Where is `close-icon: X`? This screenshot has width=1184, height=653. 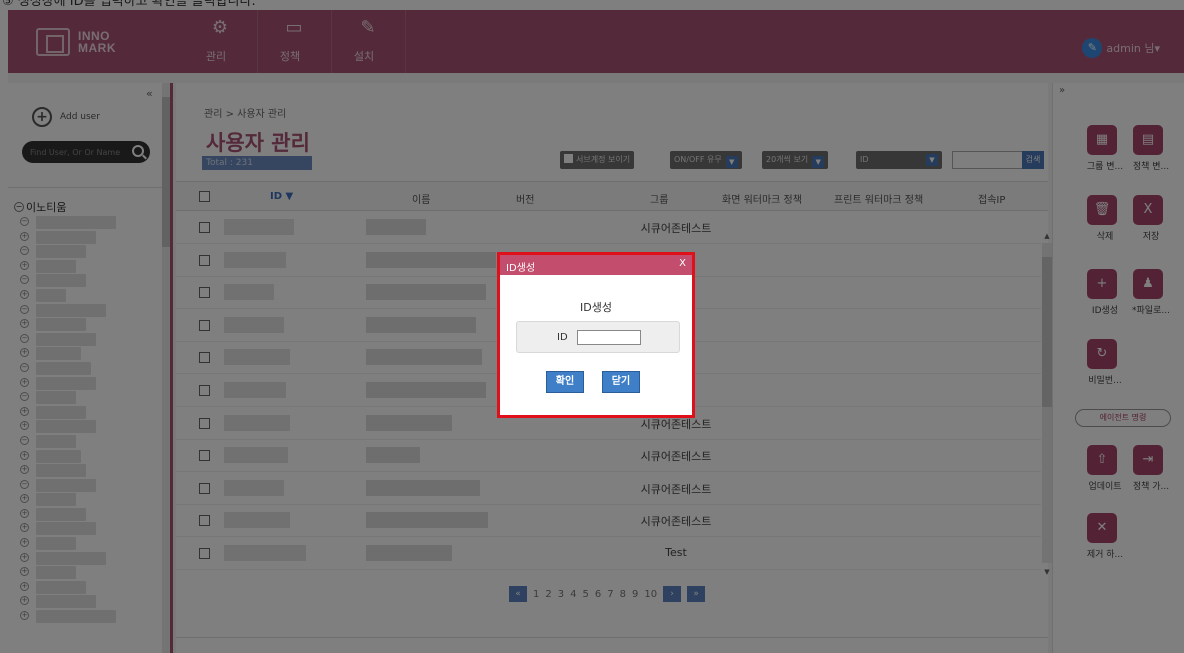 close-icon: X is located at coordinates (682, 263).